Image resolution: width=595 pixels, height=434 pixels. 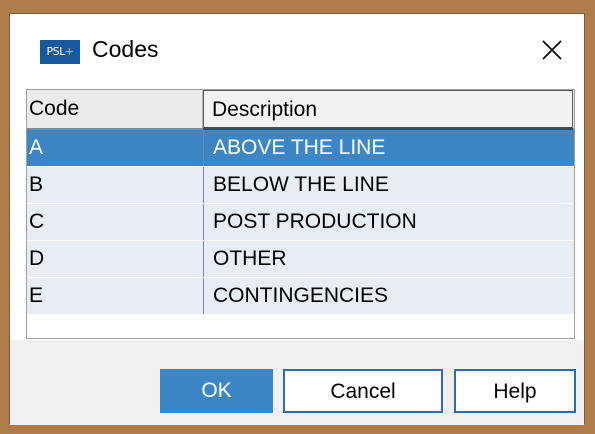 What do you see at coordinates (388, 296) in the screenshot?
I see `cell-description: CONTINGENCIES` at bounding box center [388, 296].